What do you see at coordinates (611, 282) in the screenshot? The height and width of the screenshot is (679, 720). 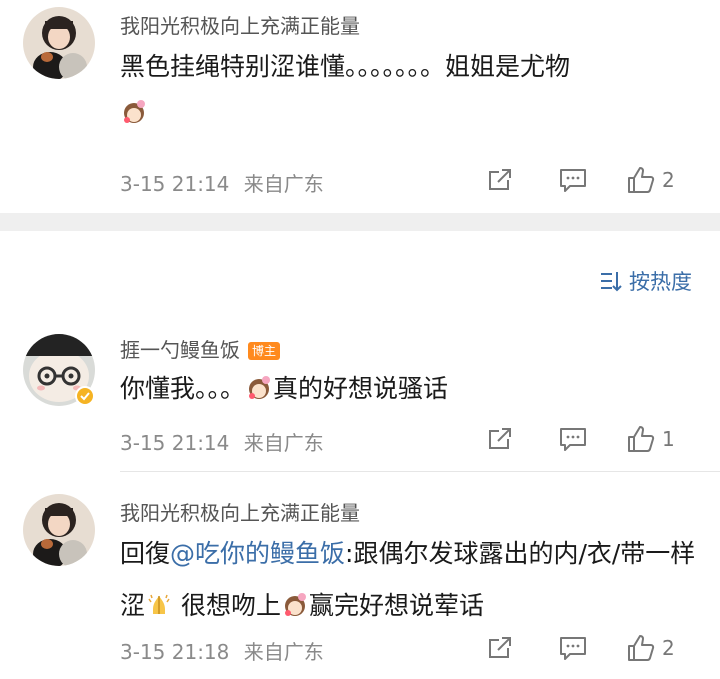 I see `sort-icon` at bounding box center [611, 282].